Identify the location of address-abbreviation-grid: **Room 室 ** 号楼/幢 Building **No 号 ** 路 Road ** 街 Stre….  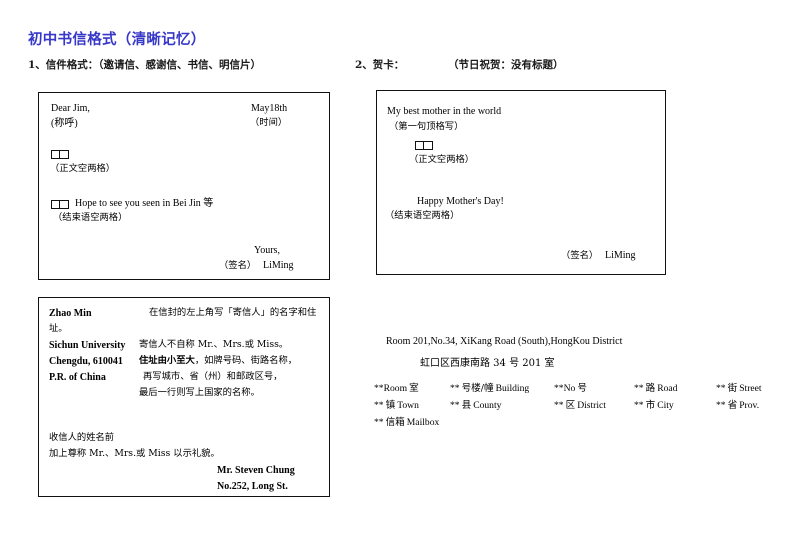
(574, 405).